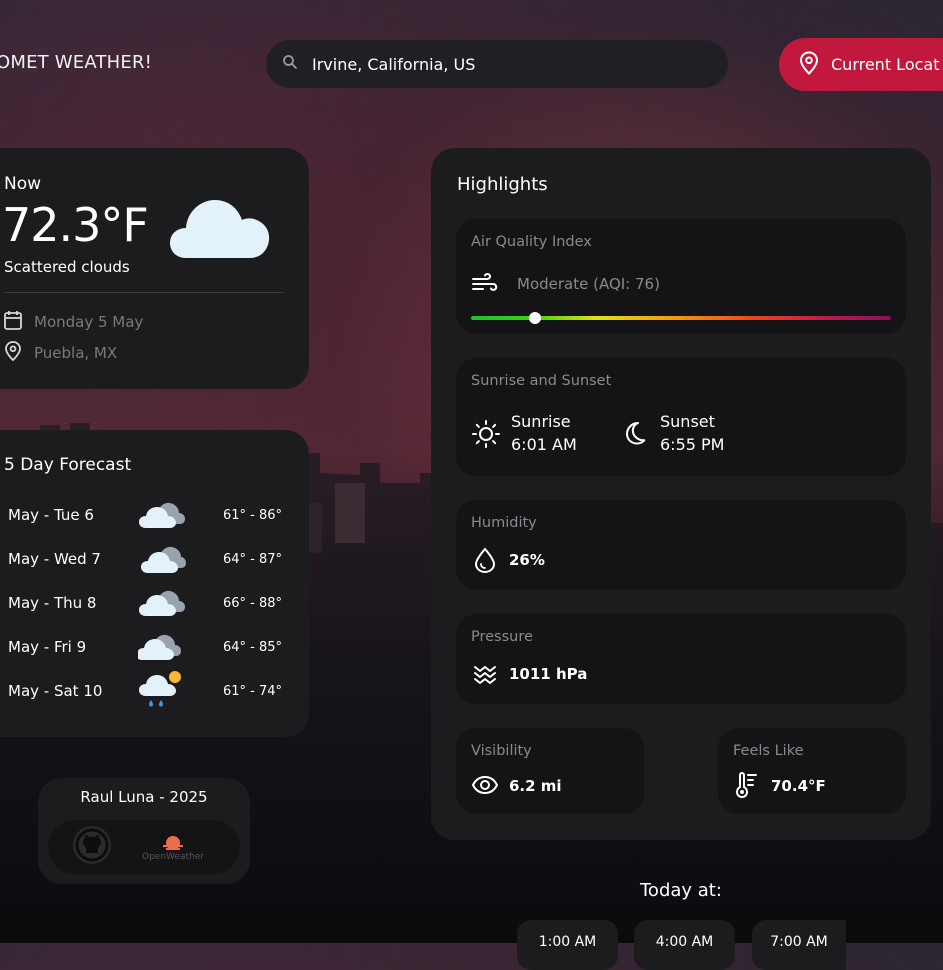 The width and height of the screenshot is (943, 970). Describe the element at coordinates (502, 637) in the screenshot. I see `pressure-title: Pressure` at that location.